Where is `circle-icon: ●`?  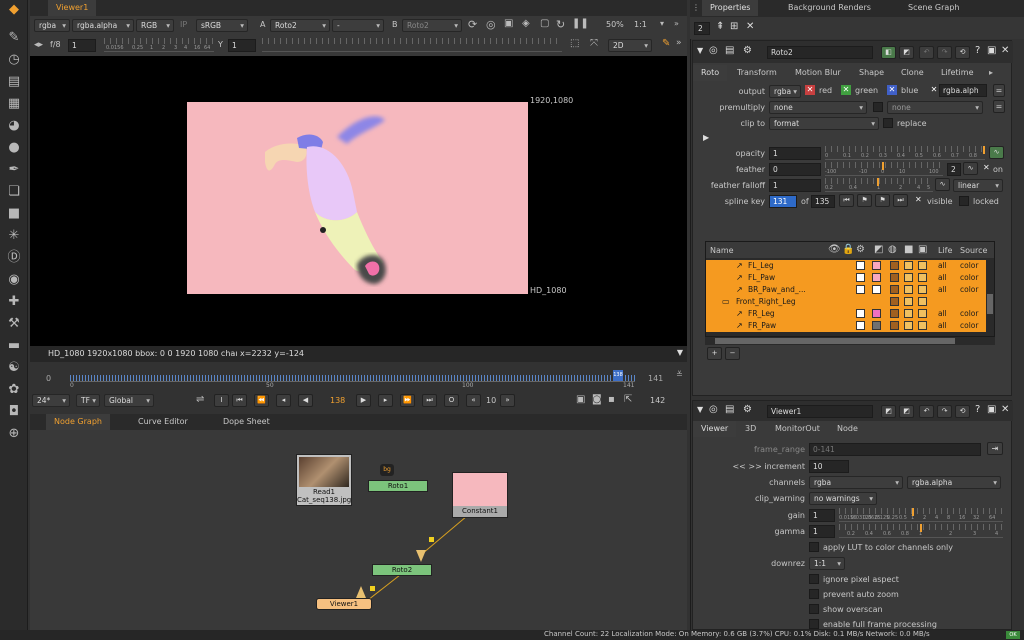
circle-icon: ● is located at coordinates (14, 148).